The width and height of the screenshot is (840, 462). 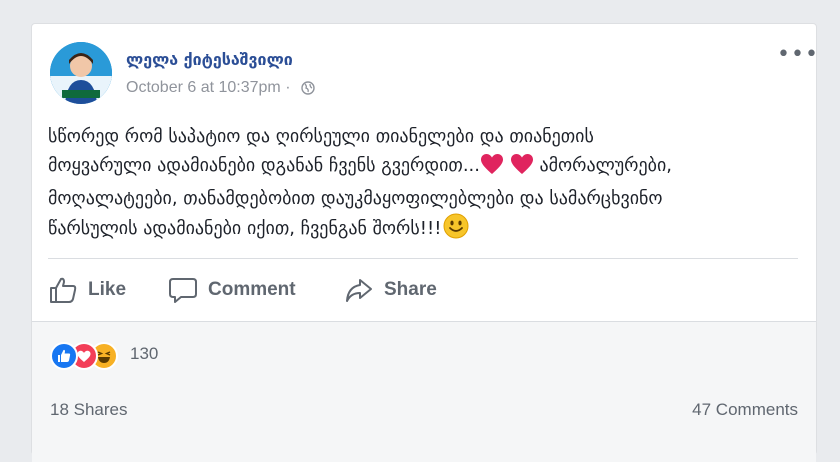 I want to click on share-arrow-icon, so click(x=359, y=290).